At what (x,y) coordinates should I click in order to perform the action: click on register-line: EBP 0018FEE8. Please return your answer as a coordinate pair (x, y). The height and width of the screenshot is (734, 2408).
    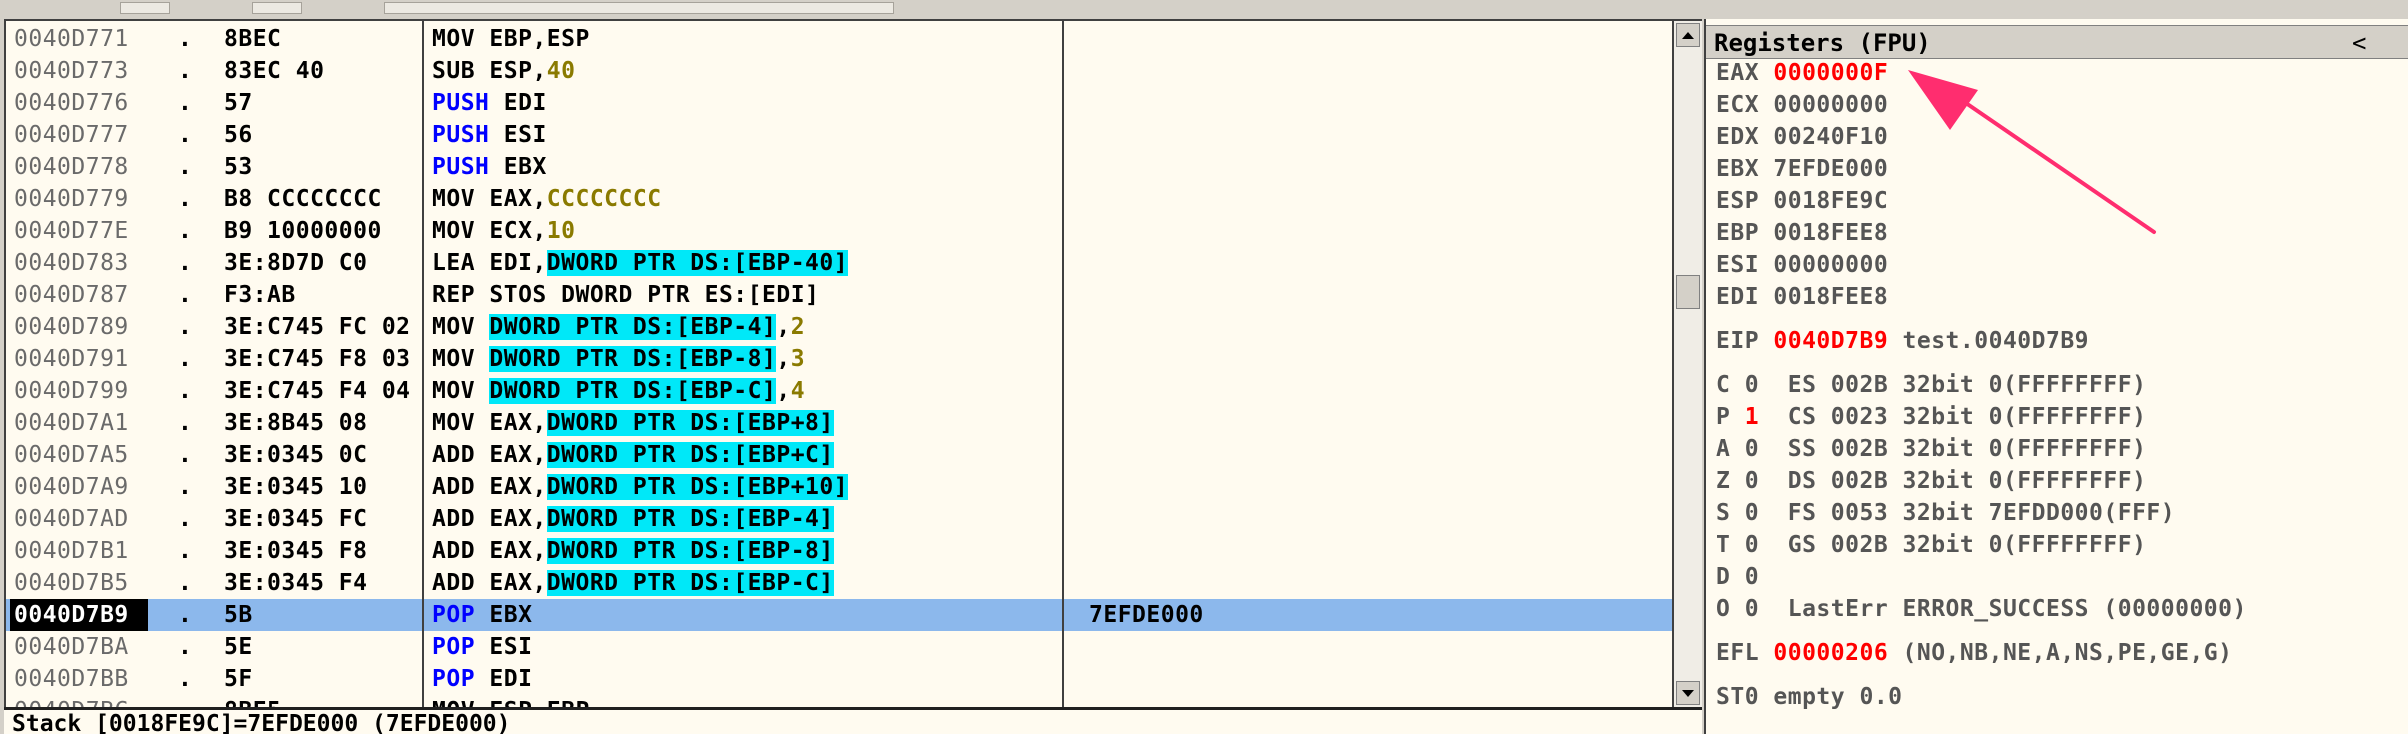
    Looking at the image, I should click on (1802, 233).